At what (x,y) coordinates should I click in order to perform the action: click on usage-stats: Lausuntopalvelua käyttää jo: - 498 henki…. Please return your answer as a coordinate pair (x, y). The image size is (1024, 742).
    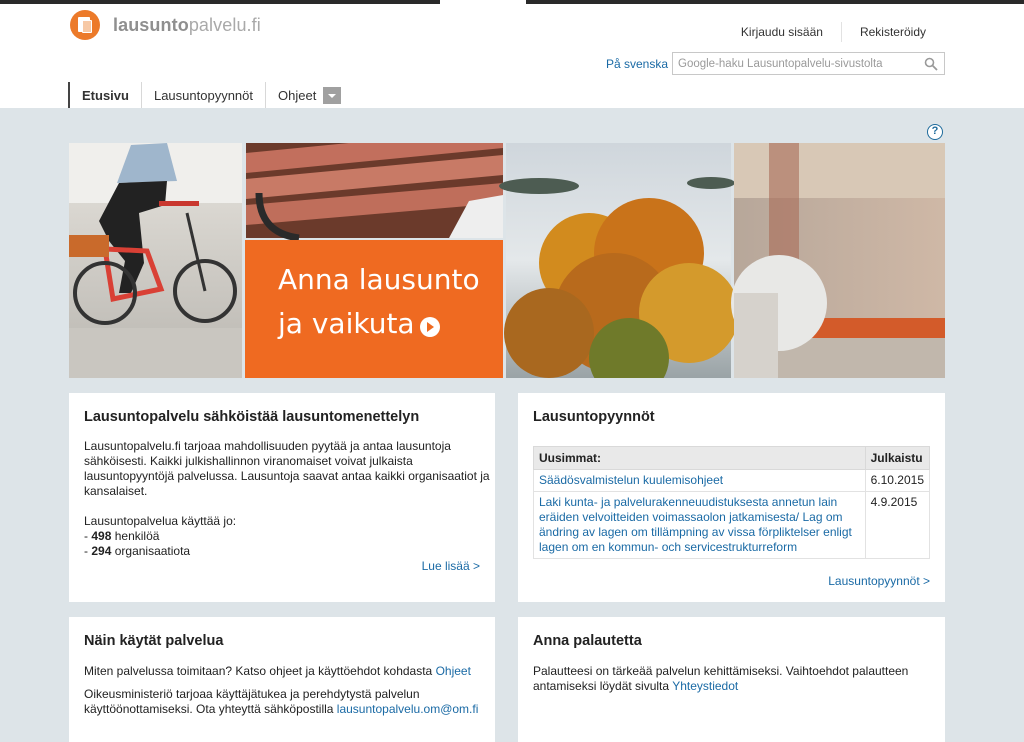
    Looking at the image, I should click on (160, 536).